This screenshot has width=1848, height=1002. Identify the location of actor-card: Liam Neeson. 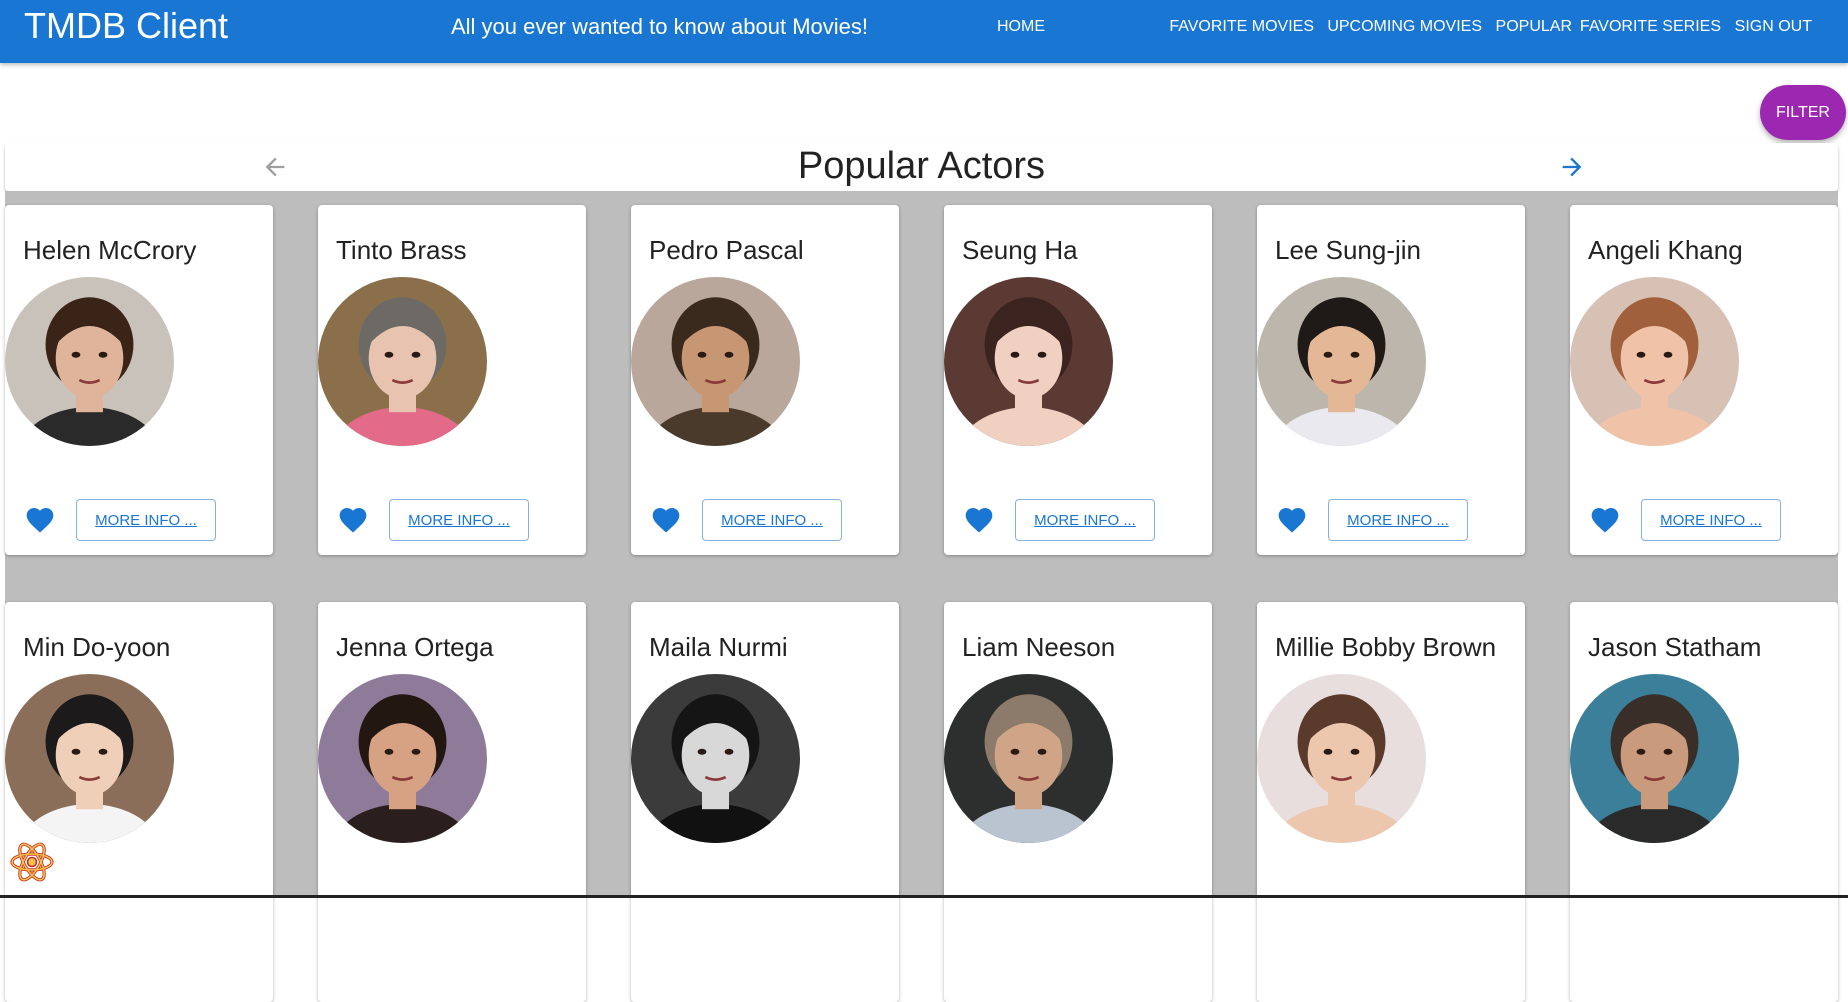
(1078, 802).